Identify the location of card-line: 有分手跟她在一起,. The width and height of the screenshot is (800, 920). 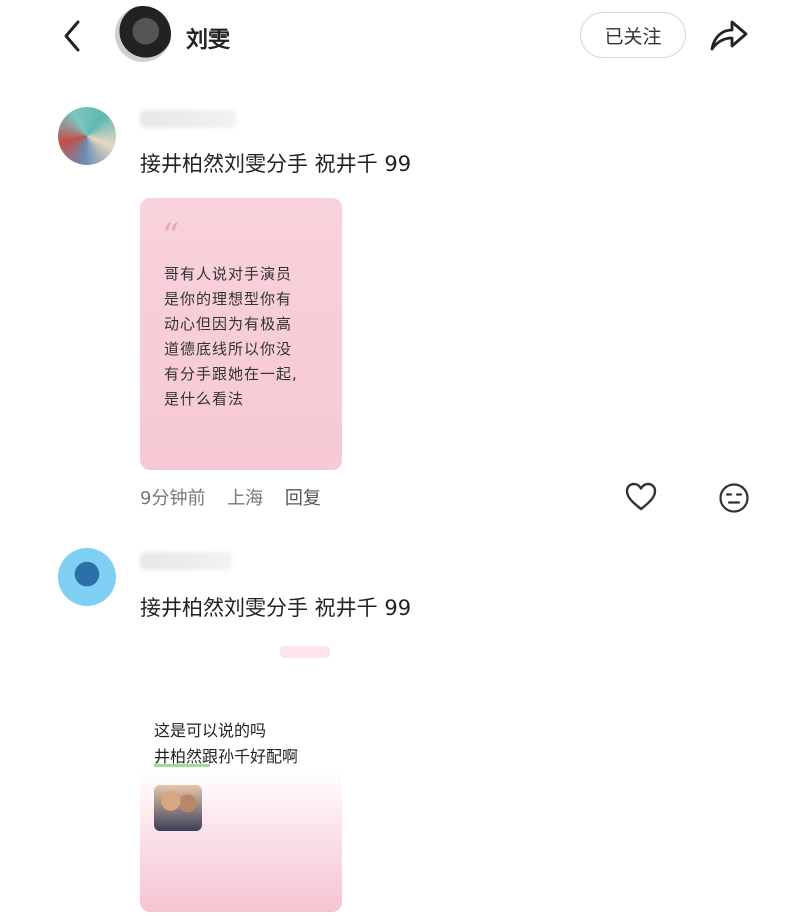
(231, 374).